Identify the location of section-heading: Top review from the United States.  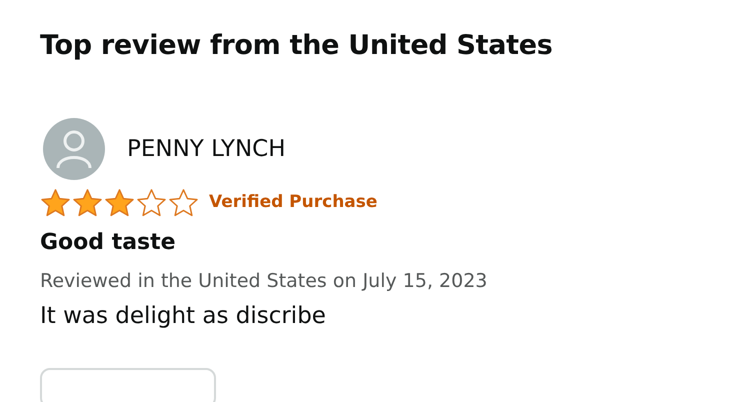
(297, 46).